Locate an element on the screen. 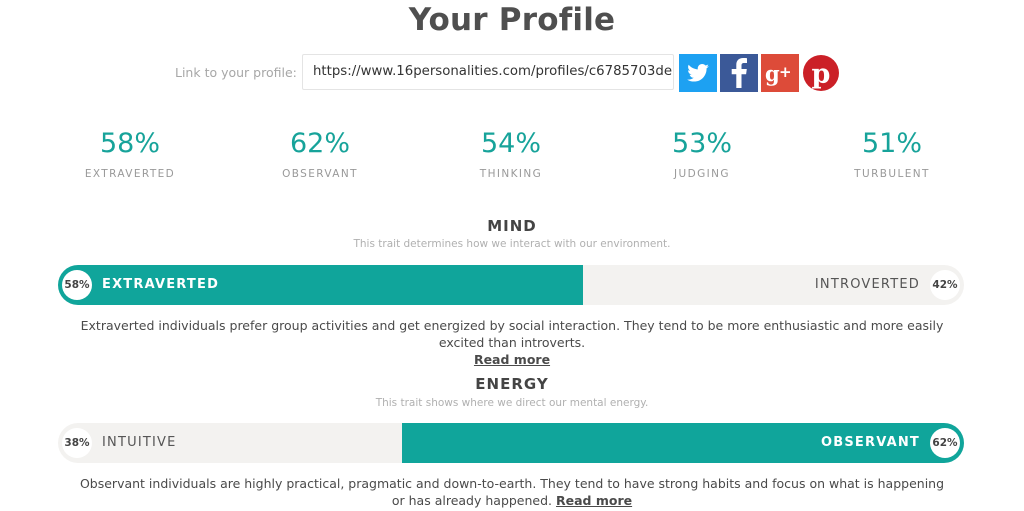 This screenshot has height=511, width=1024. facebook-share-button is located at coordinates (739, 73).